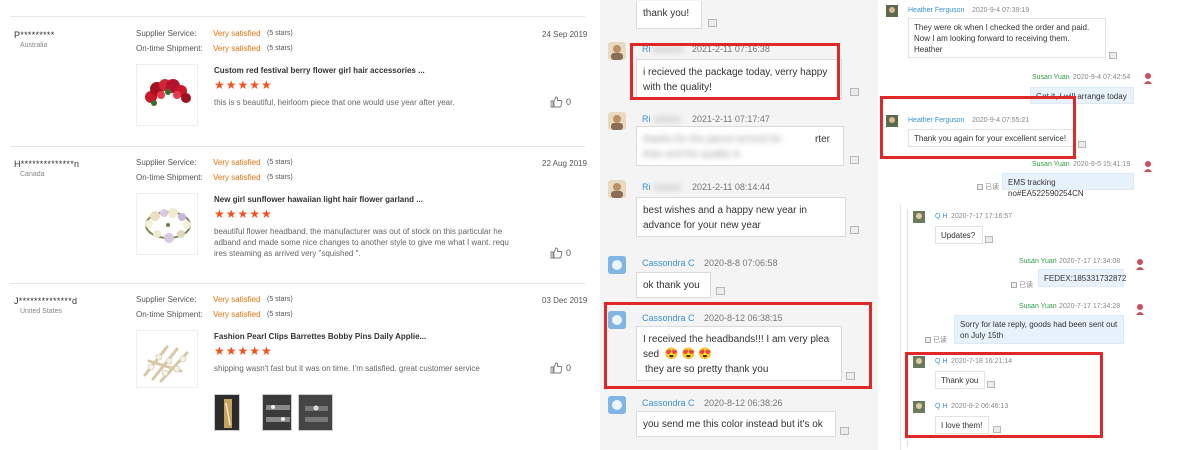  What do you see at coordinates (982, 216) in the screenshot?
I see `message-time: 2020-7-17 17:16:57` at bounding box center [982, 216].